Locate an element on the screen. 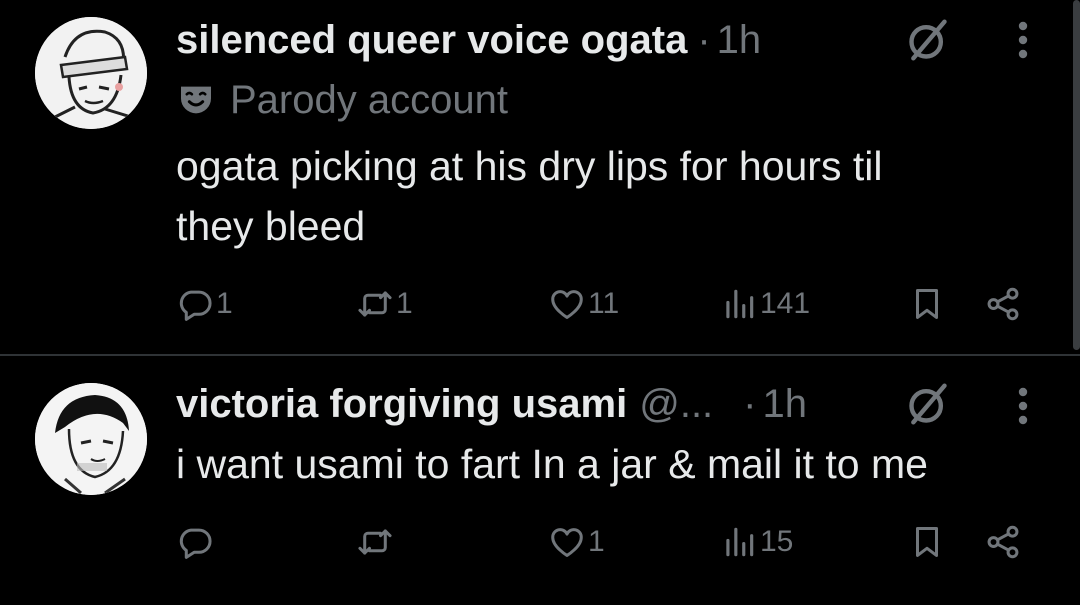 Image resolution: width=1080 pixels, height=605 pixels. display-name: silenced queer voice ogata is located at coordinates (431, 40).